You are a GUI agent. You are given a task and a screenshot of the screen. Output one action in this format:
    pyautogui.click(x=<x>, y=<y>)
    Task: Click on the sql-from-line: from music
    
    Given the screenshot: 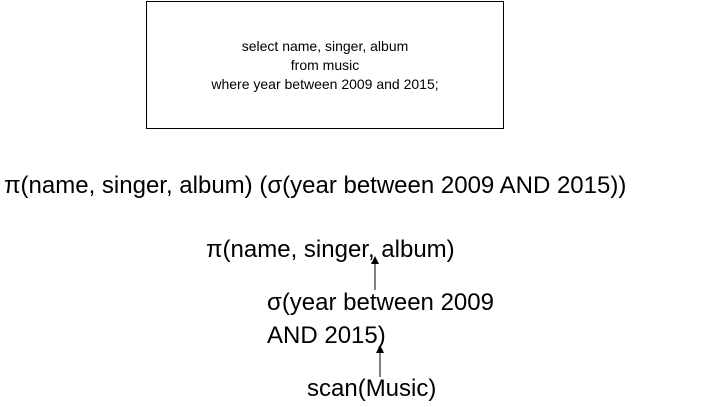 What is the action you would take?
    pyautogui.click(x=325, y=64)
    